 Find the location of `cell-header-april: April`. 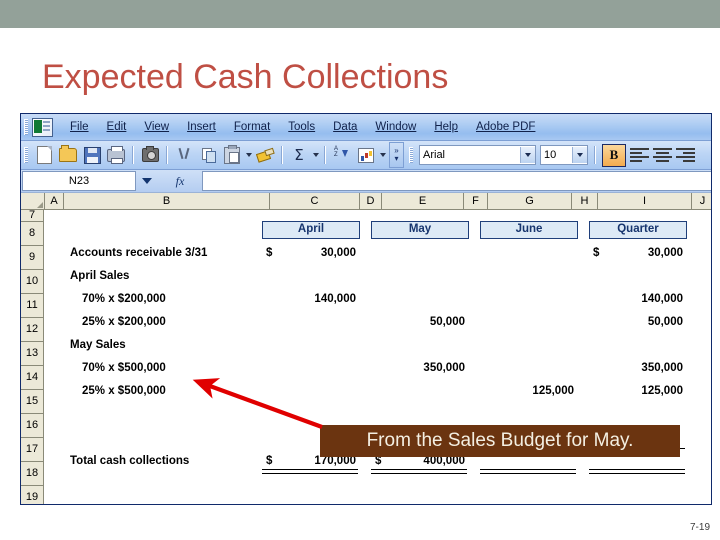

cell-header-april: April is located at coordinates (311, 230).